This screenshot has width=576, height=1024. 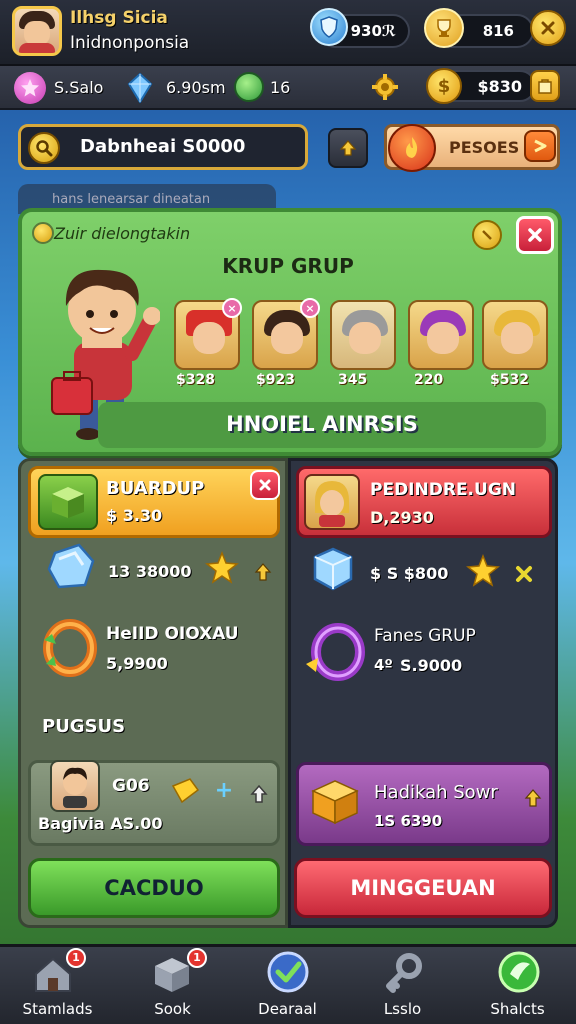 I want to click on arrow-right-icon, so click(x=540, y=146).